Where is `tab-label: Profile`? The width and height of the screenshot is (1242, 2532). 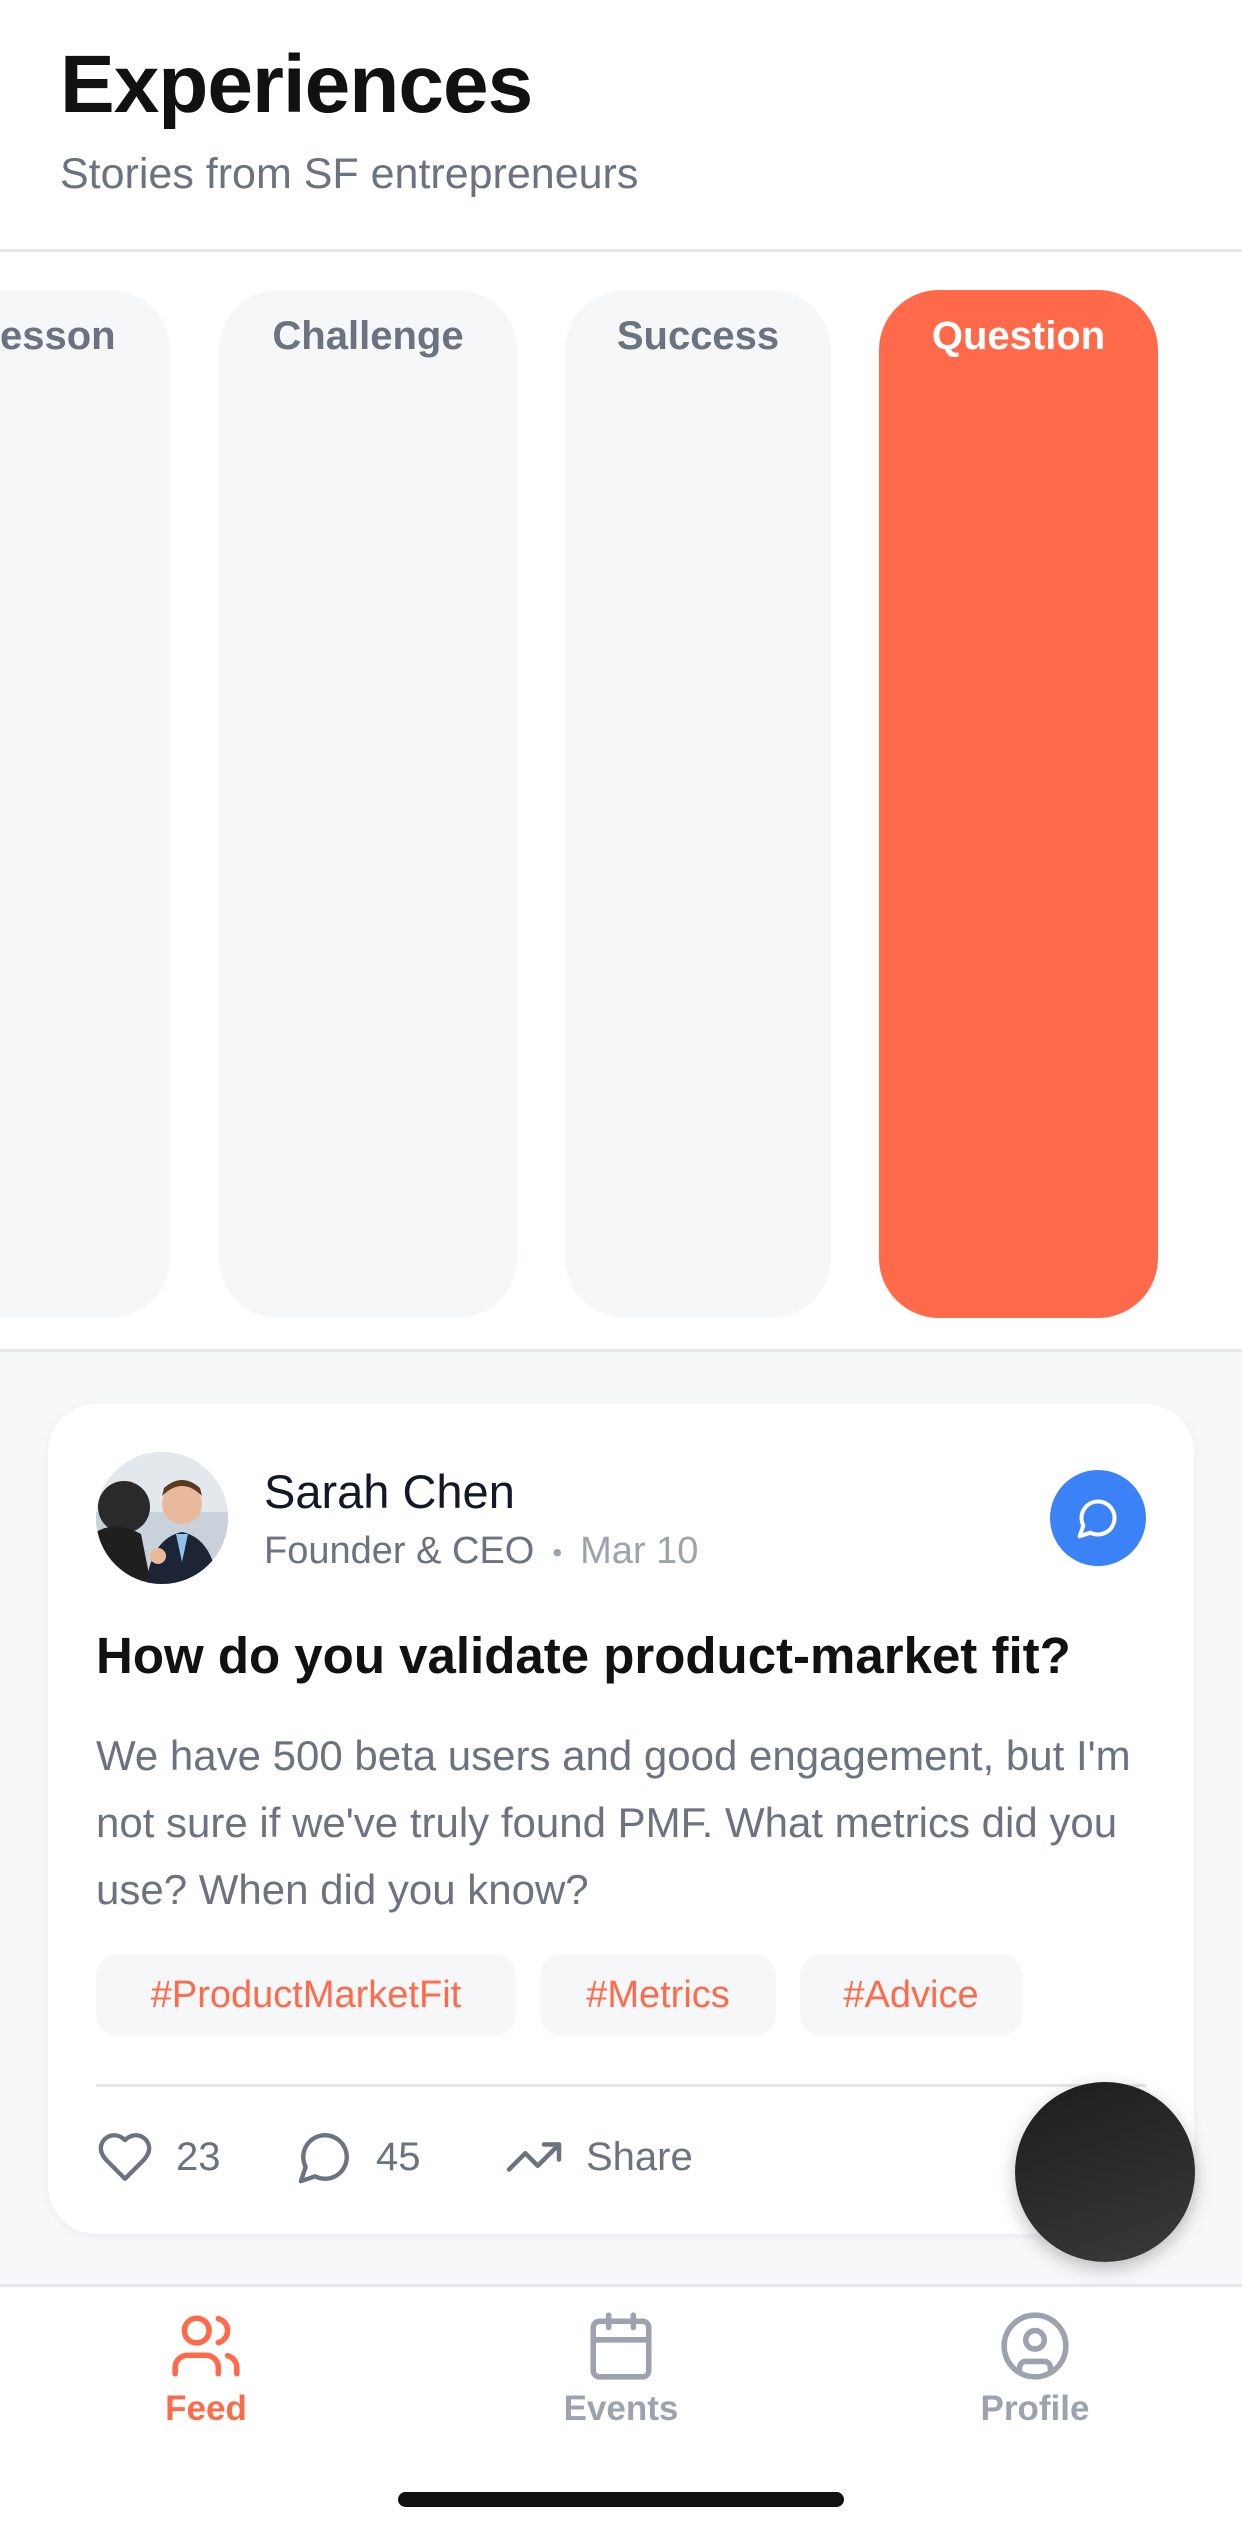 tab-label: Profile is located at coordinates (1035, 2408).